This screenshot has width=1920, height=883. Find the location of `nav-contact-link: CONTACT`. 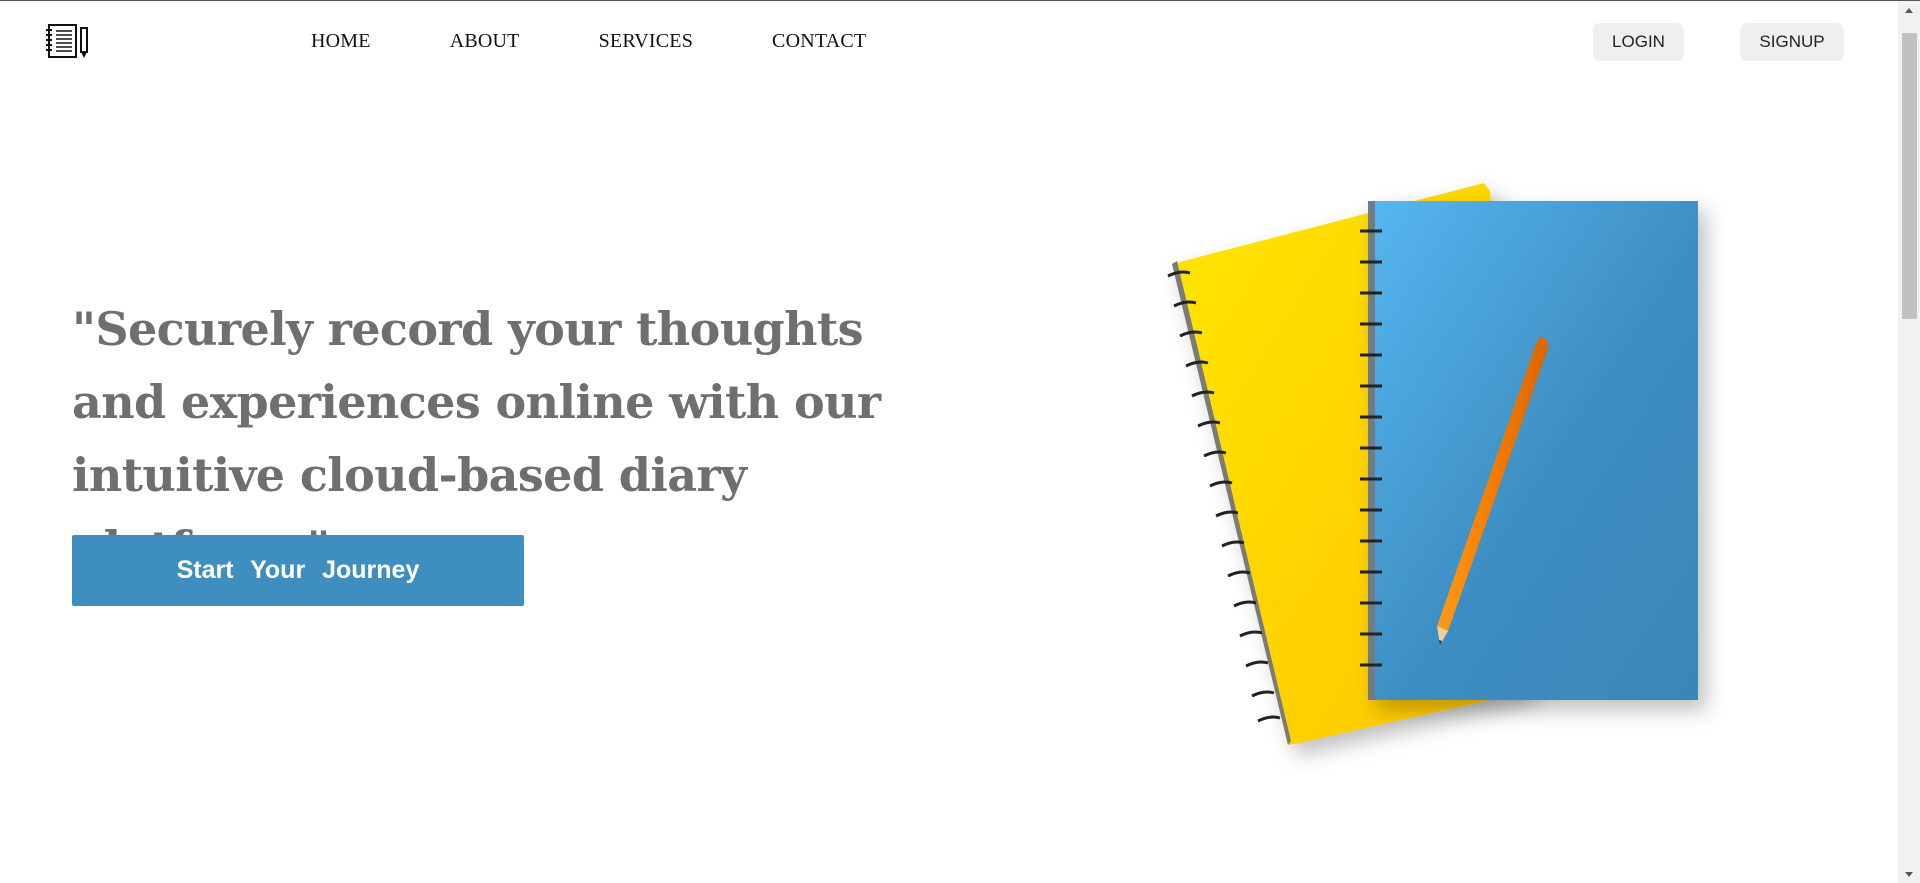

nav-contact-link: CONTACT is located at coordinates (819, 41).